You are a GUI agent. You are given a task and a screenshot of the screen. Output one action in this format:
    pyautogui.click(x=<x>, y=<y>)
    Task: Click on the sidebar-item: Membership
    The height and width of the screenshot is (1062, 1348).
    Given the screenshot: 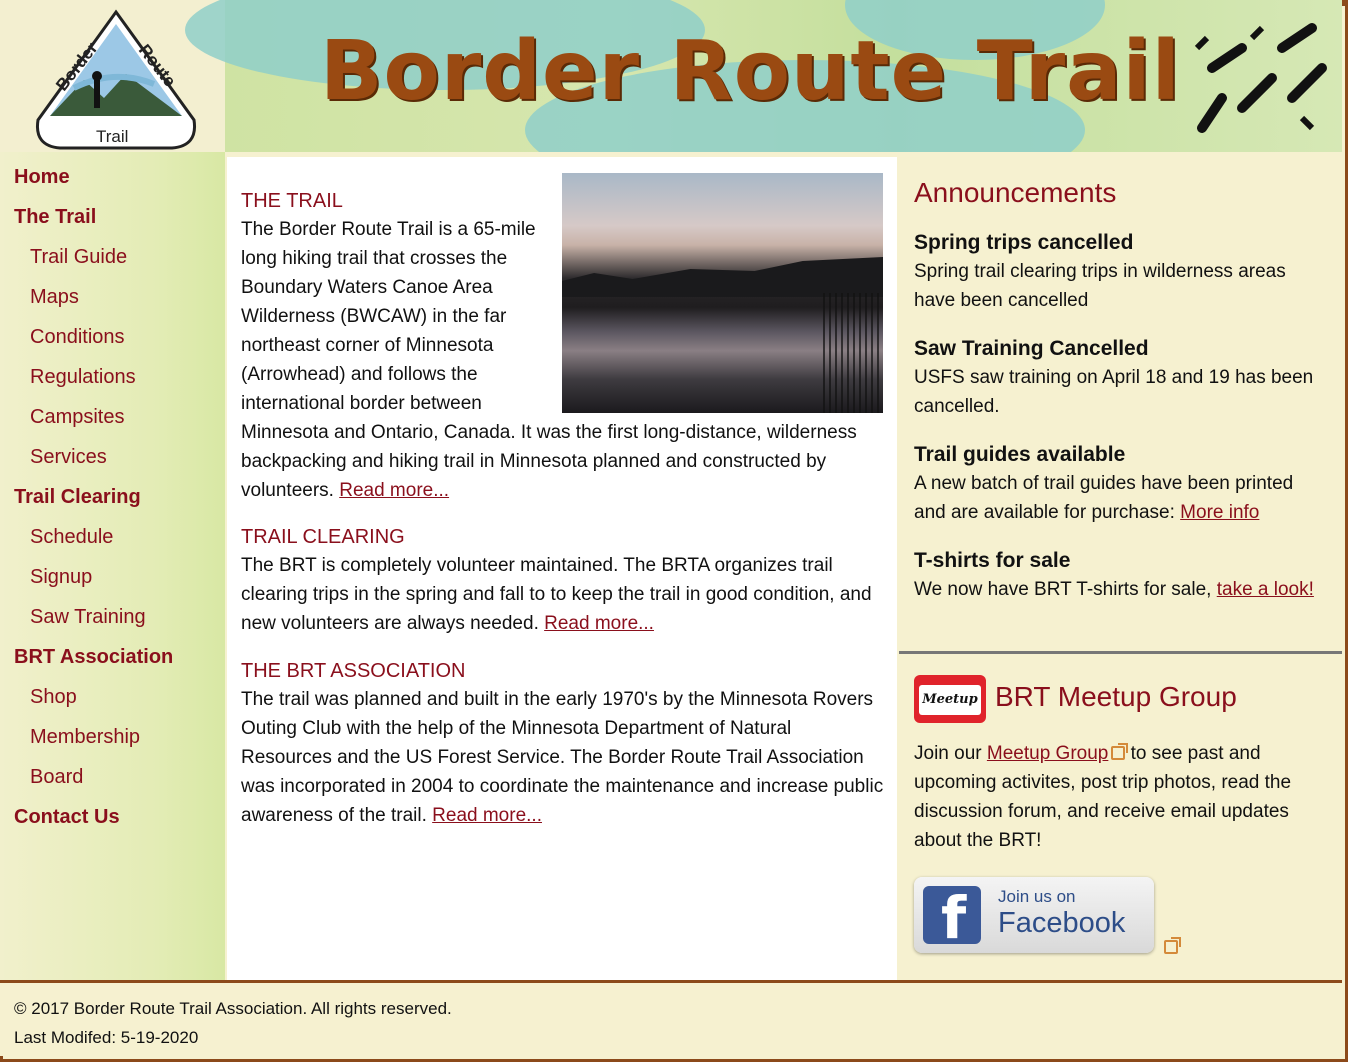 What is the action you would take?
    pyautogui.click(x=93, y=742)
    